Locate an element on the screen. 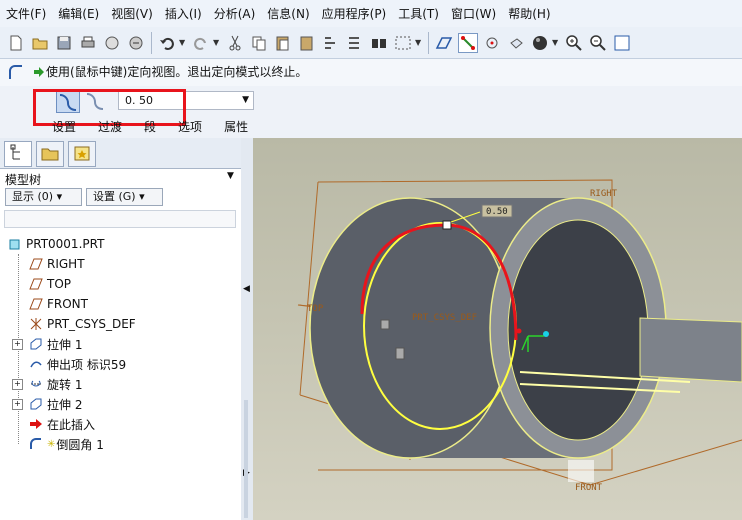 Image resolution: width=742 pixels, height=520 pixels. tree-item-front: FRONT is located at coordinates (58, 304).